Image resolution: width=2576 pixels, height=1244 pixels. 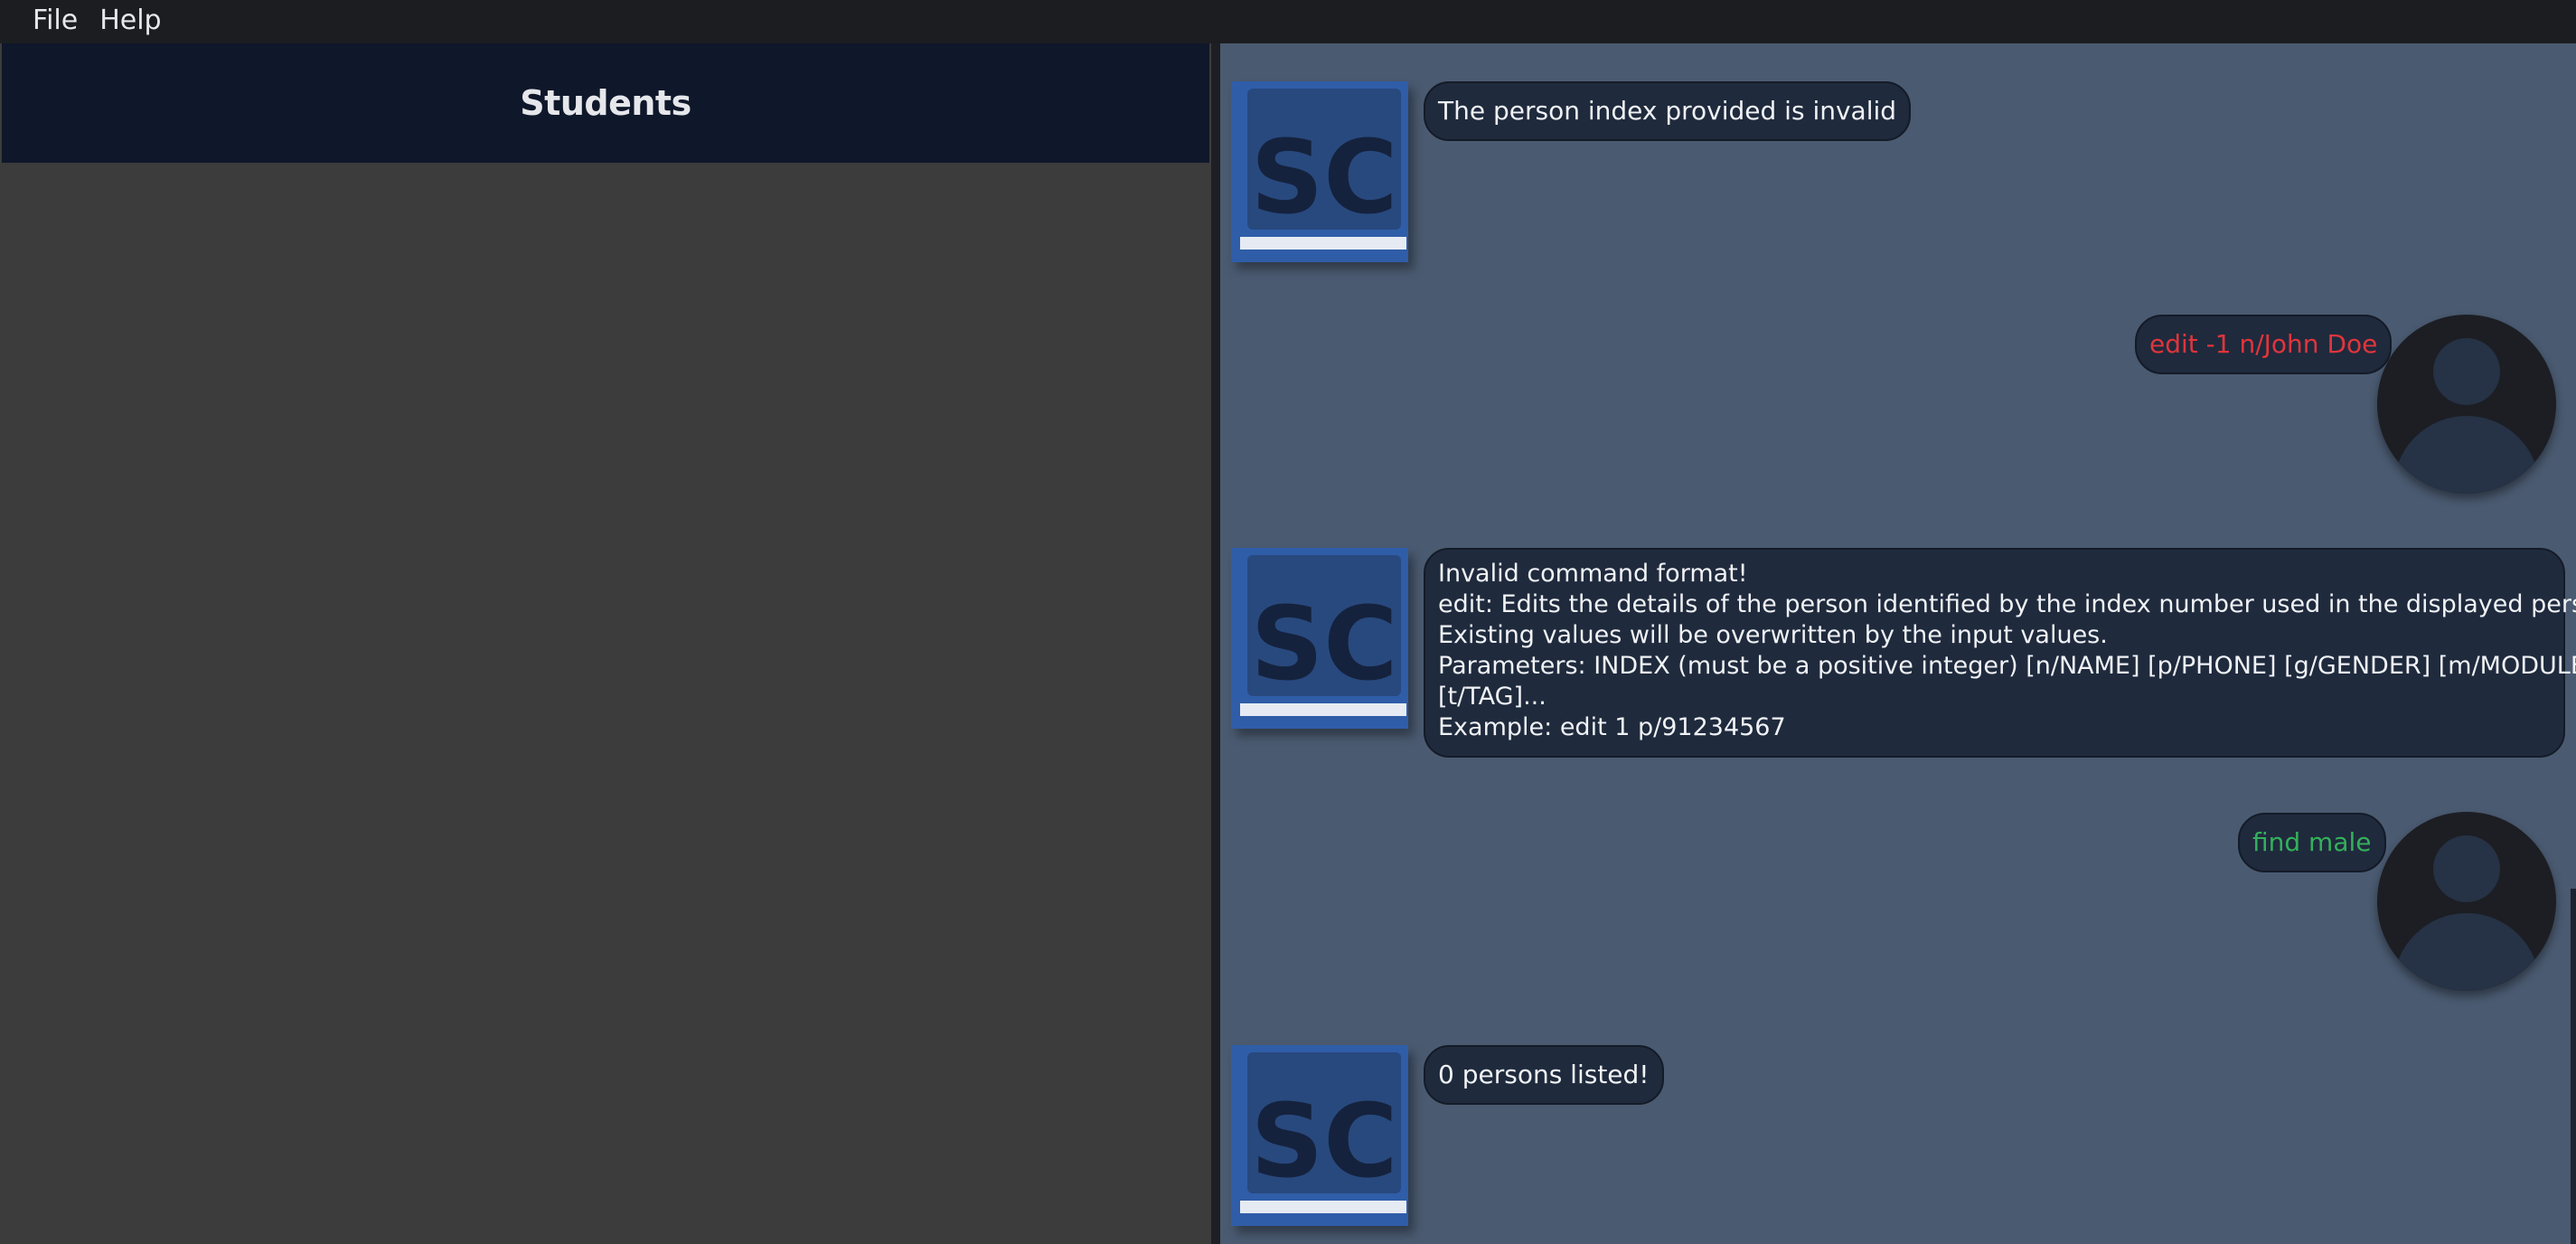 I want to click on chat-scrollbar, so click(x=2573, y=1066).